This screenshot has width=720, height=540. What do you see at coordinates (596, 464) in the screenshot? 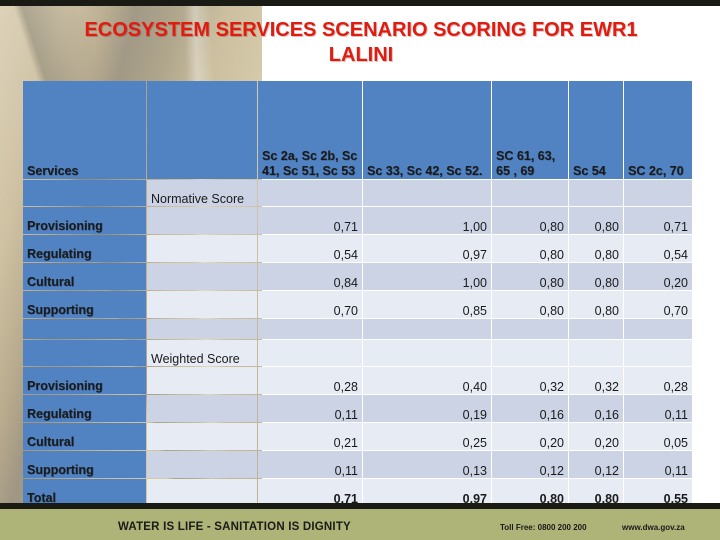
I see `value-cell-3: 0,12` at bounding box center [596, 464].